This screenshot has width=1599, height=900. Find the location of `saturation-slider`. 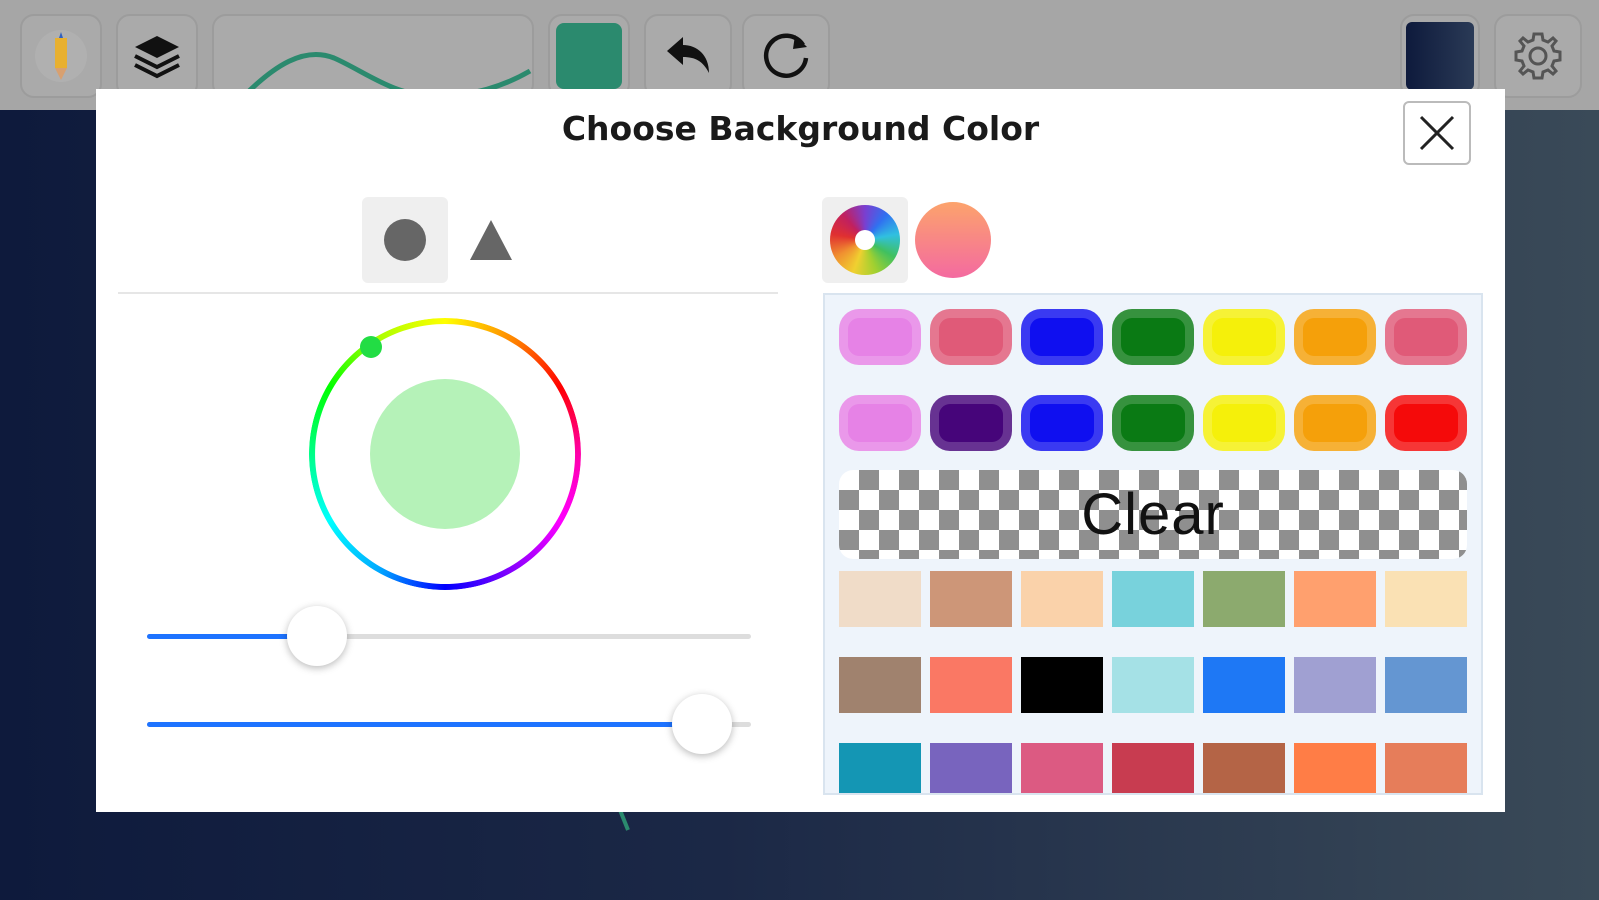

saturation-slider is located at coordinates (449, 636).